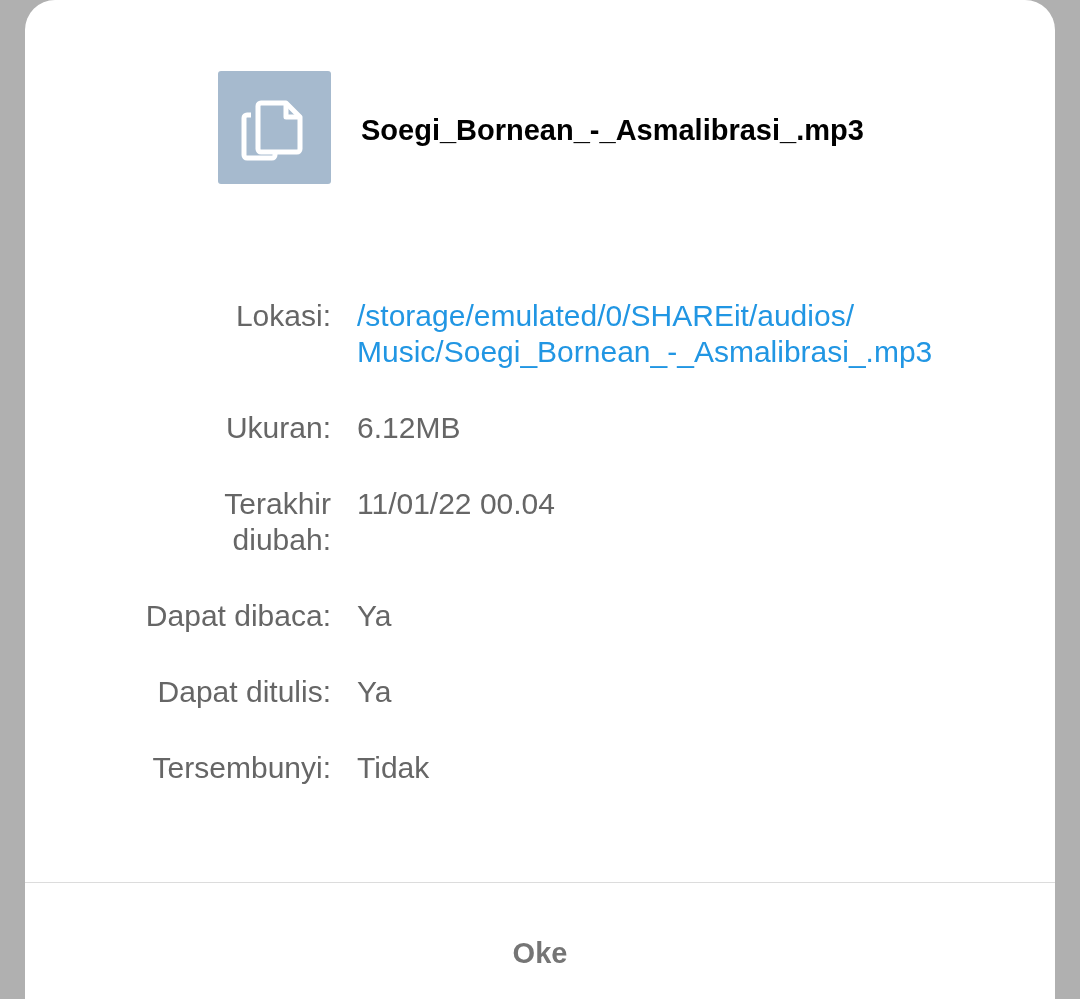 The width and height of the screenshot is (1080, 999). What do you see at coordinates (241, 768) in the screenshot?
I see `detail-label: Tersembunyi:` at bounding box center [241, 768].